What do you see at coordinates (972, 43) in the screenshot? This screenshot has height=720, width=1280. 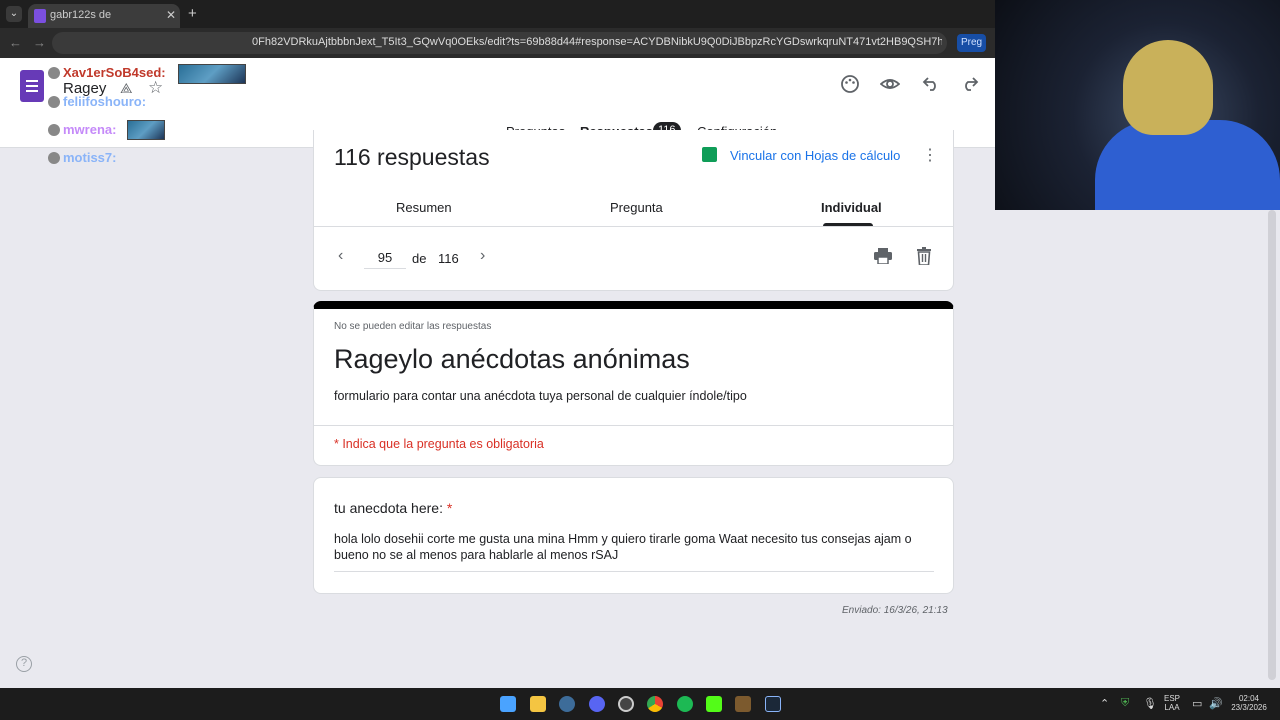 I see `extension-button: Preg` at bounding box center [972, 43].